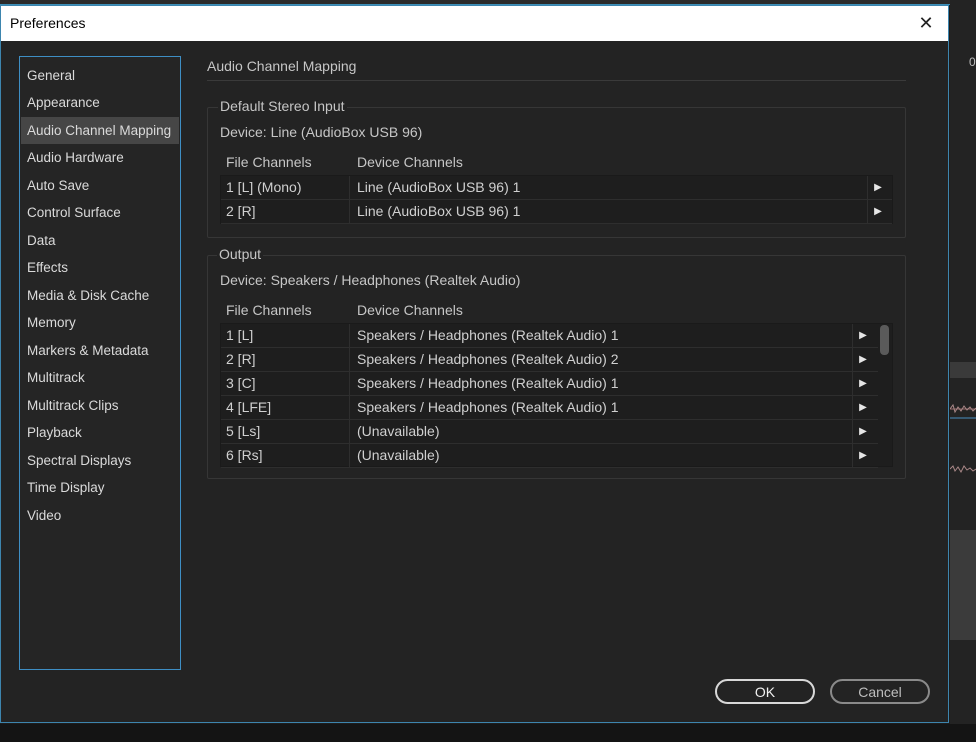 This screenshot has height=742, width=976. Describe the element at coordinates (100, 405) in the screenshot. I see `nav-item-multitrack-clips: Multitrack Clips` at that location.